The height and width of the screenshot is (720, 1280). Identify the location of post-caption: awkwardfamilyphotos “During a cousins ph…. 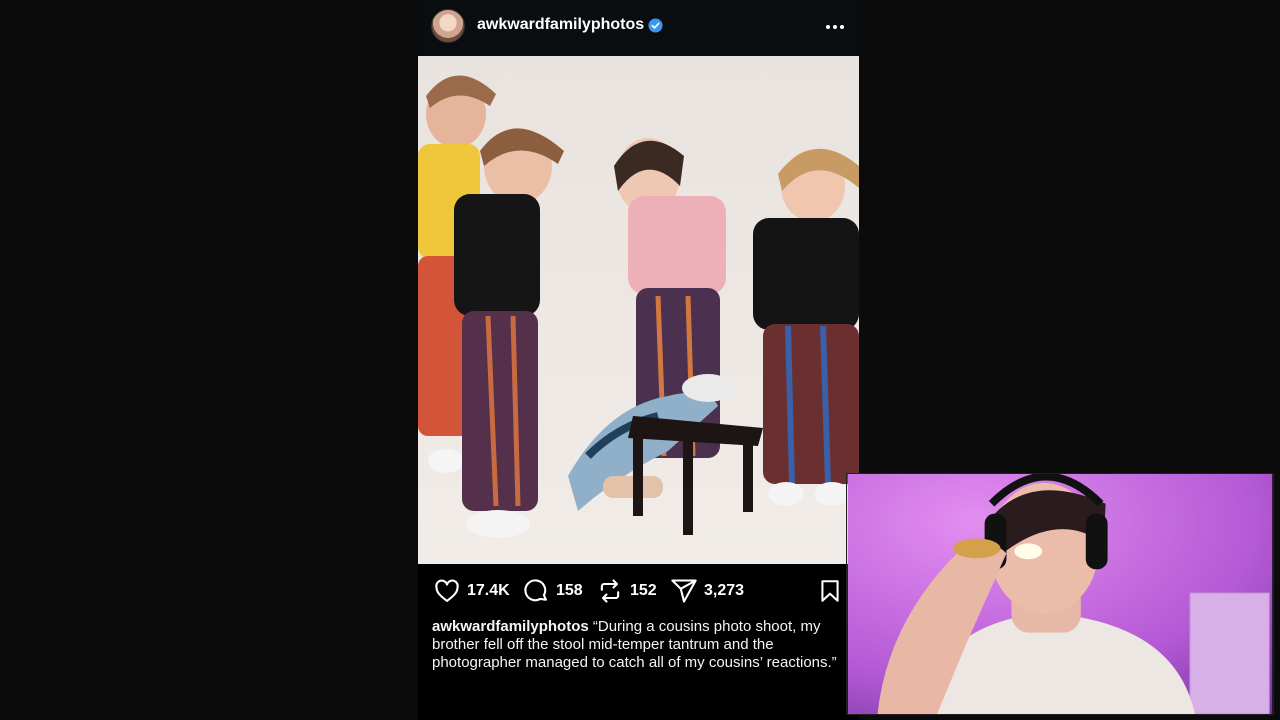
(639, 645).